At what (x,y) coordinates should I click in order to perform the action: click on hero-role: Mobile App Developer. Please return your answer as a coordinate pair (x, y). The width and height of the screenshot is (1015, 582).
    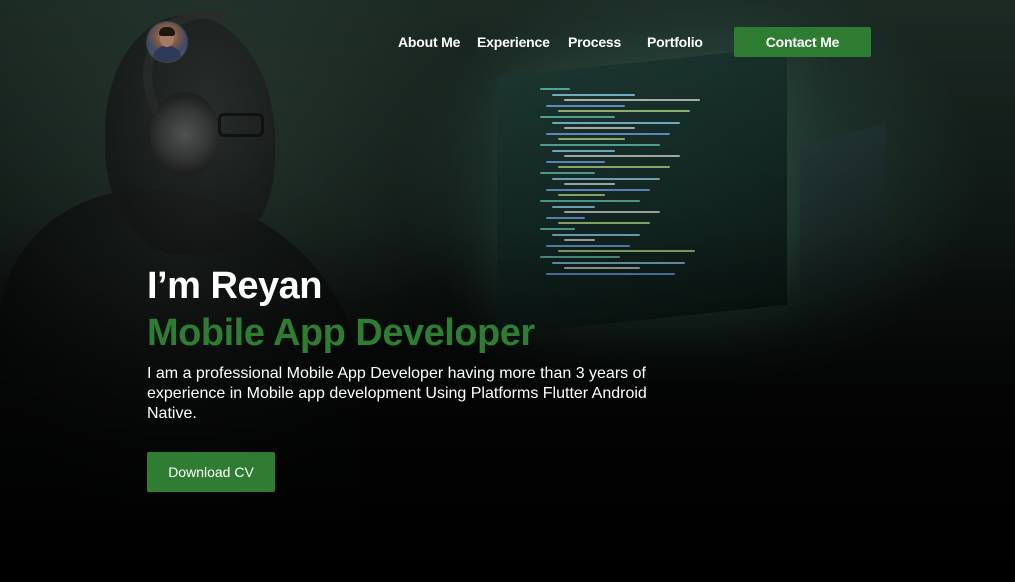
    Looking at the image, I should click on (341, 333).